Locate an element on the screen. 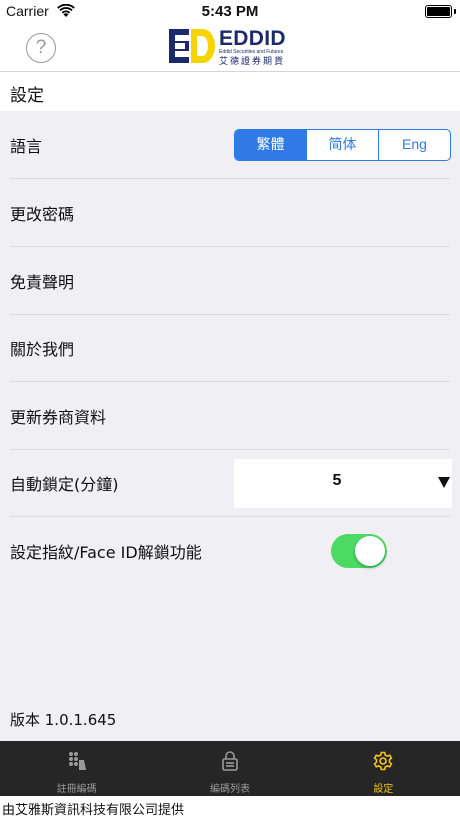  language-option-traditional: 繁體 is located at coordinates (271, 145).